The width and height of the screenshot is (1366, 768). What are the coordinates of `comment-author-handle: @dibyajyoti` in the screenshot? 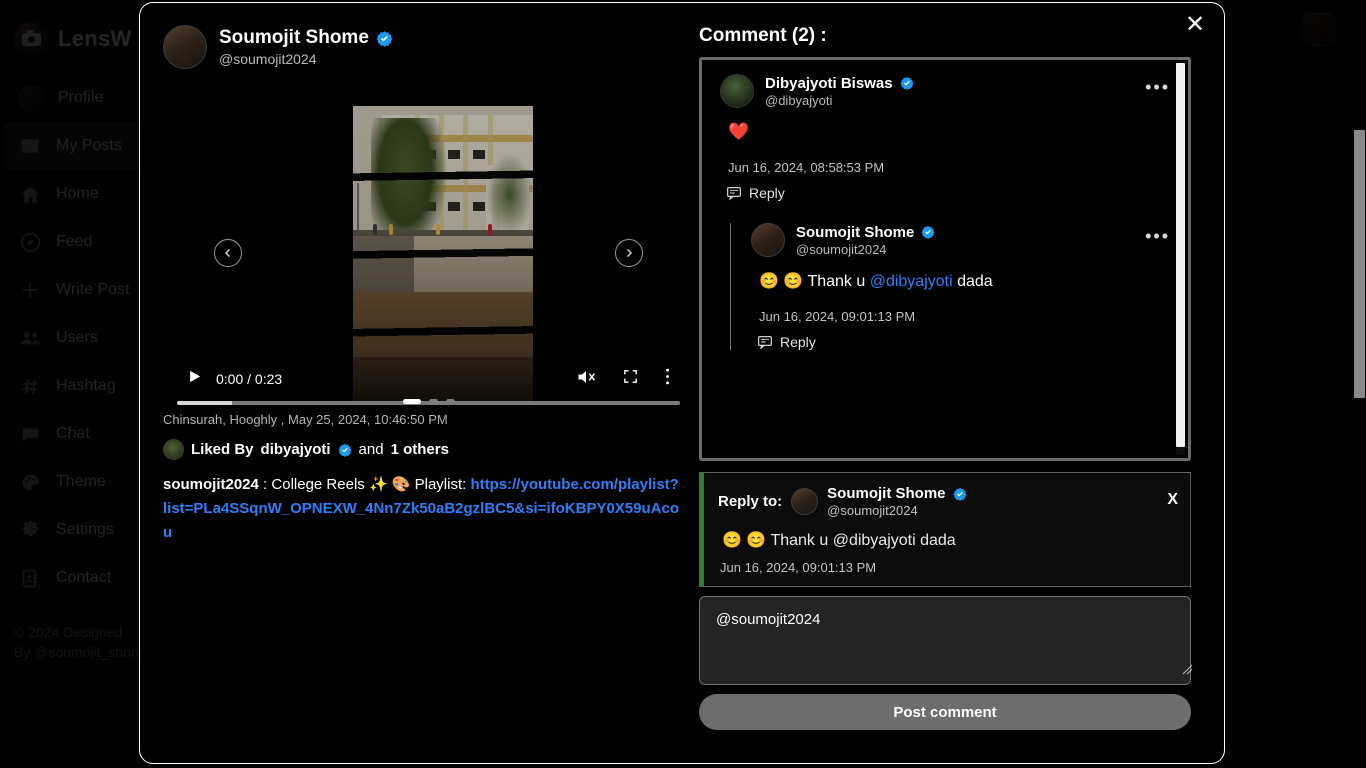 It's located at (799, 100).